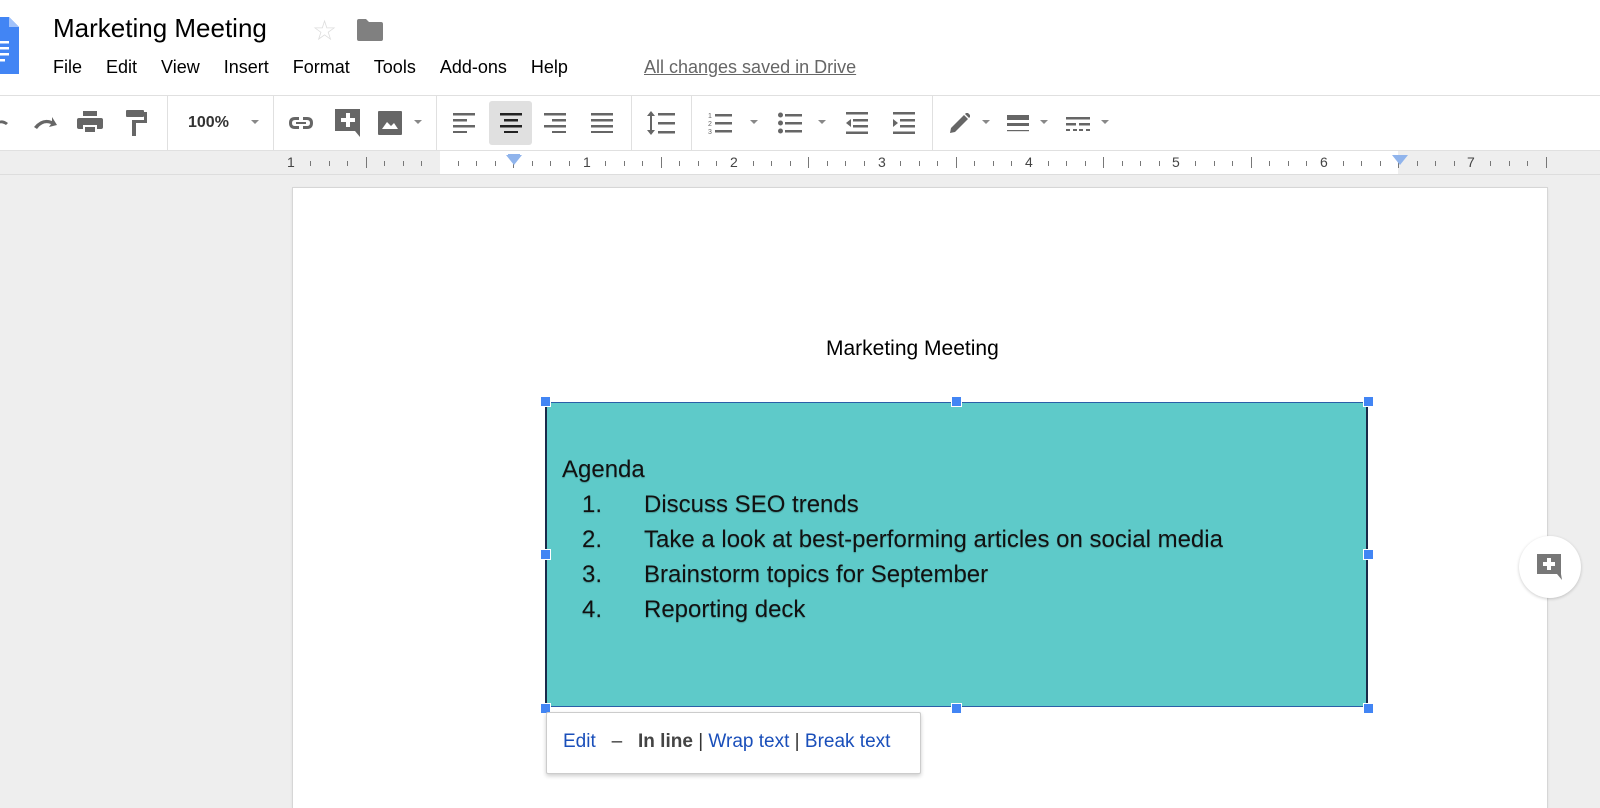 This screenshot has width=1600, height=808. I want to click on align-left-button, so click(464, 123).